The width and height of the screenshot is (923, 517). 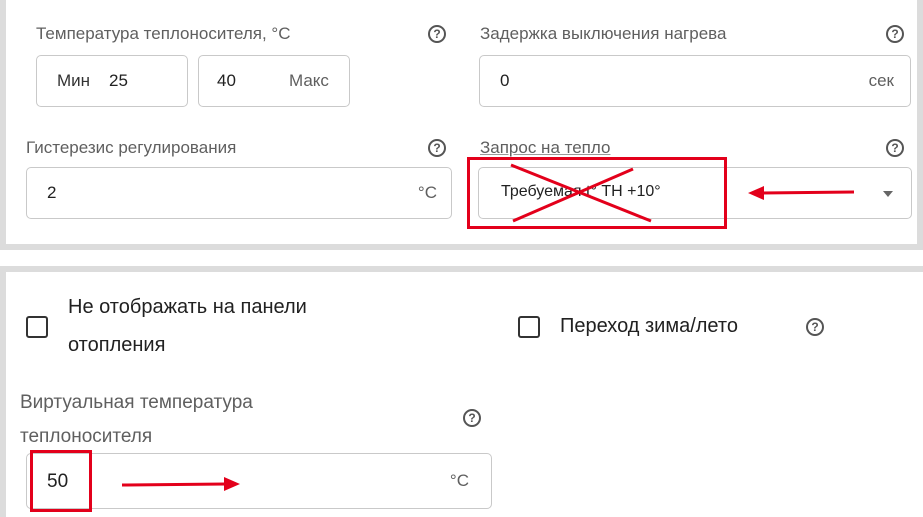 What do you see at coordinates (52, 192) in the screenshot?
I see `hysteresis-value: 2` at bounding box center [52, 192].